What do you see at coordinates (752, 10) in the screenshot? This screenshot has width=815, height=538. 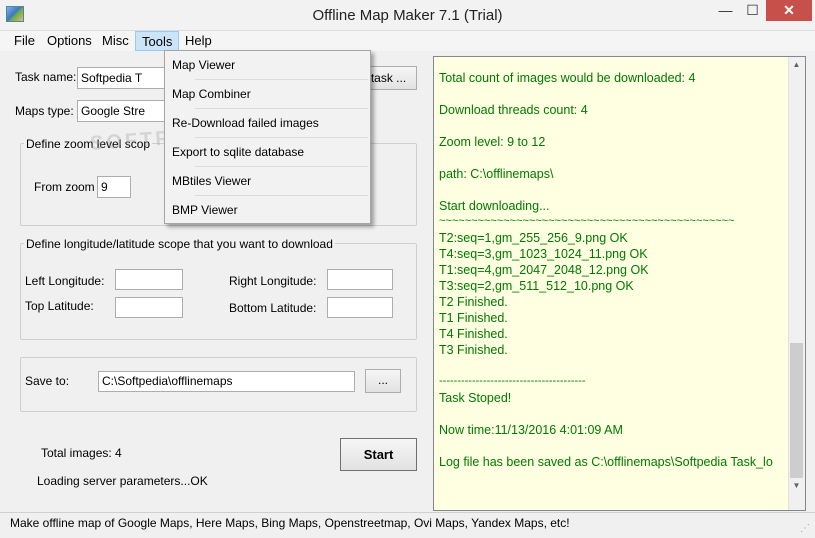 I see `maximize-button: ☐` at bounding box center [752, 10].